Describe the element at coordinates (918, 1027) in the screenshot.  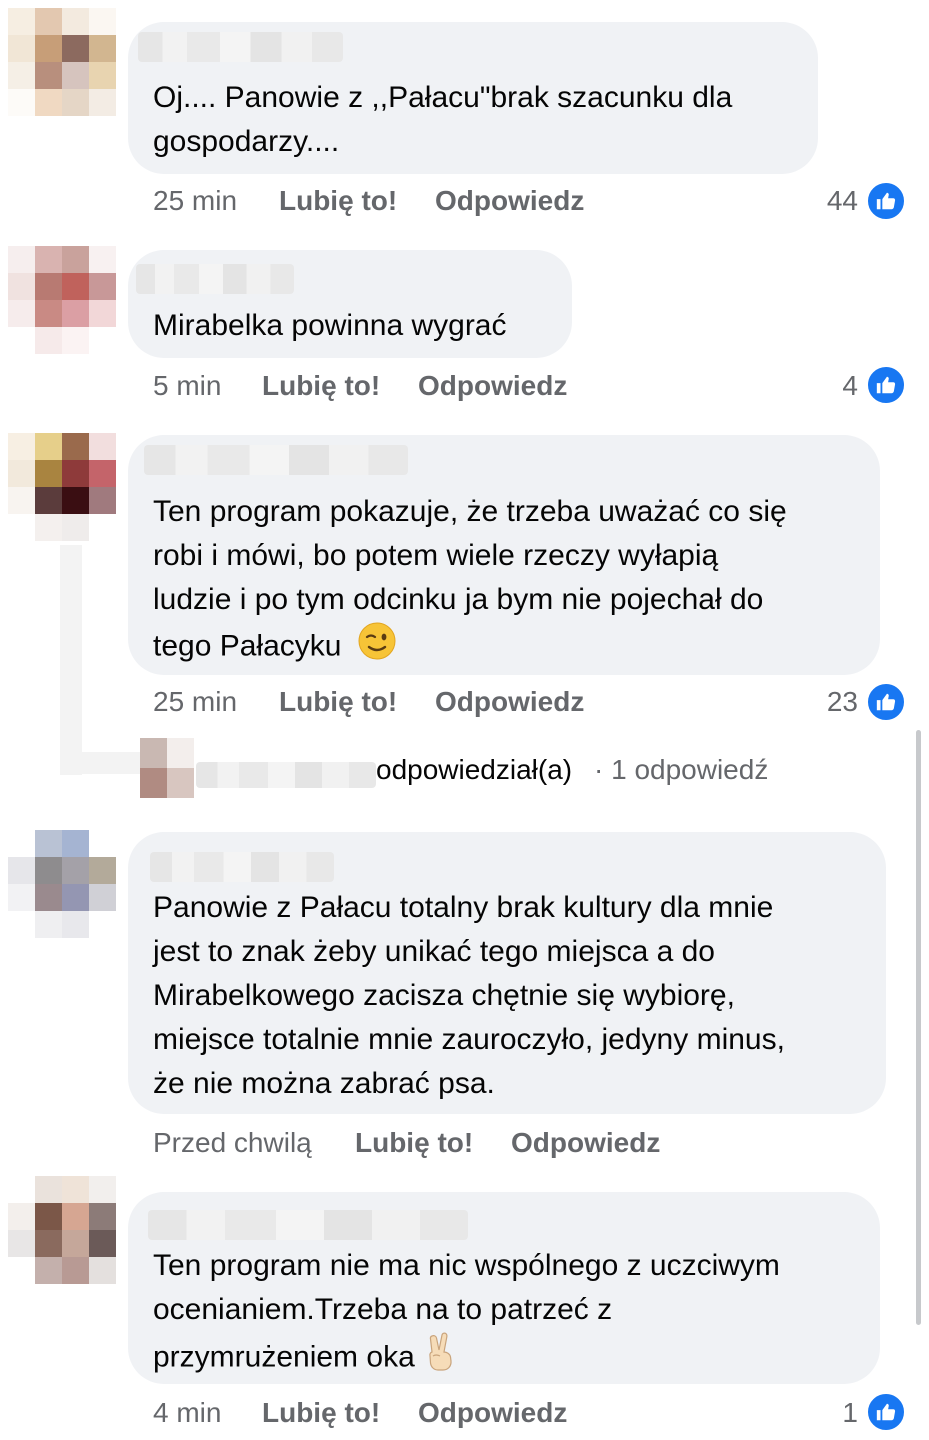
I see `scrollbar` at that location.